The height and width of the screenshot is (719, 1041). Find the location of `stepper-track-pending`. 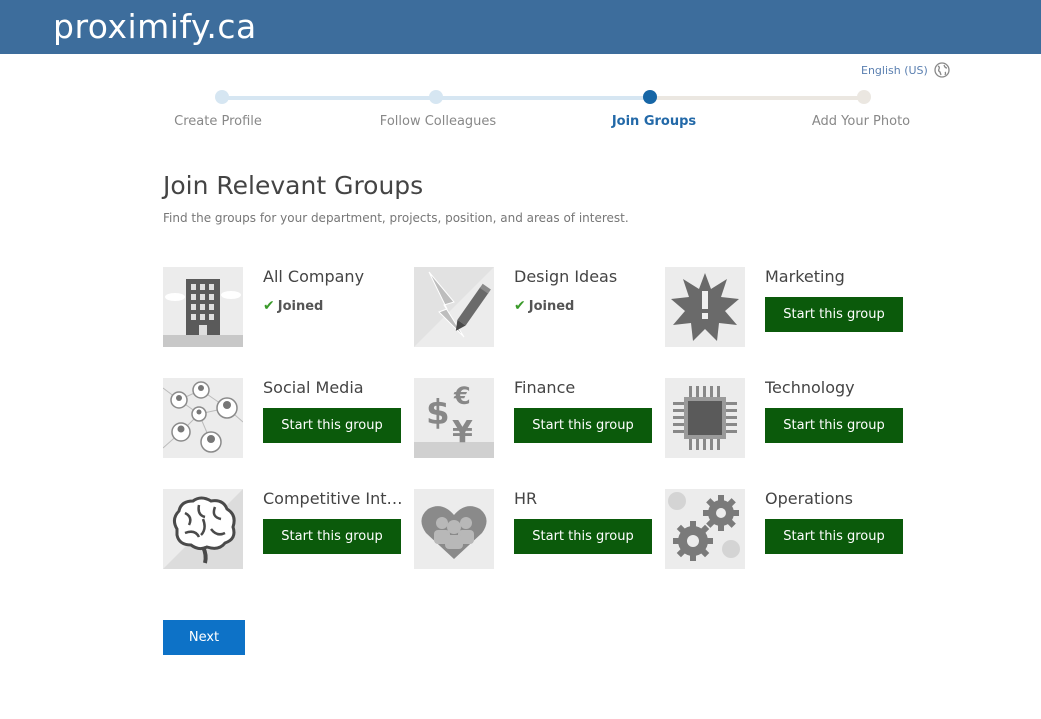

stepper-track-pending is located at coordinates (757, 98).